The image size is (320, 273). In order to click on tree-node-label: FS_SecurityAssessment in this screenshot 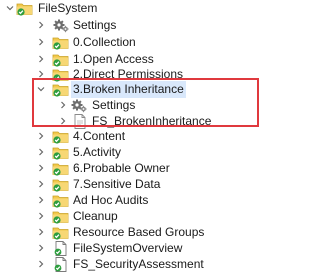, I will do `click(138, 264)`.